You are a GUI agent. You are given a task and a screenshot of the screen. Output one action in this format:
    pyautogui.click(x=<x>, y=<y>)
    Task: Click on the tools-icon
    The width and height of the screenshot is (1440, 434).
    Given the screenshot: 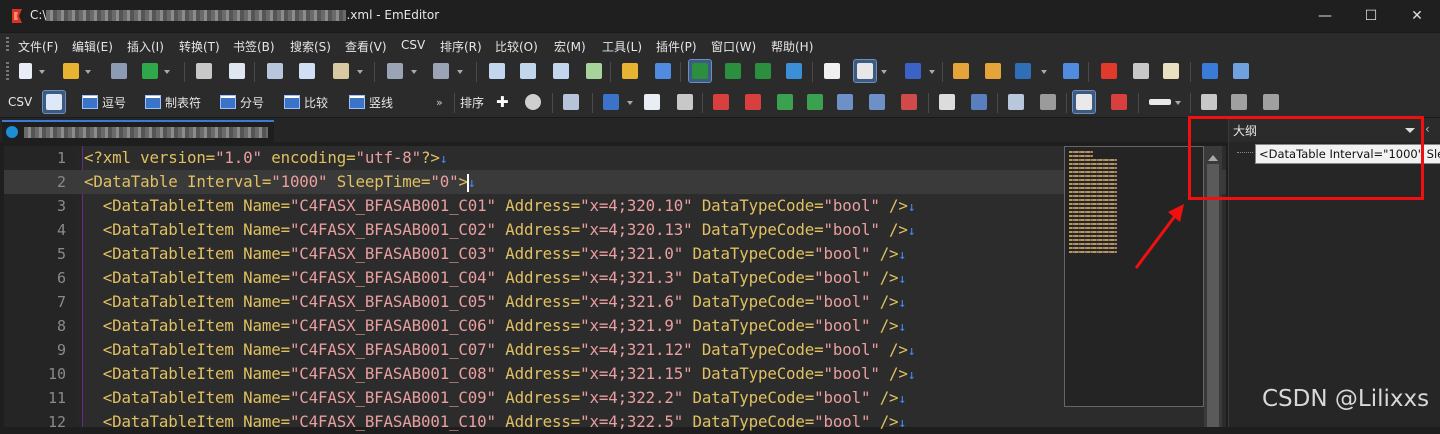 What is the action you would take?
    pyautogui.click(x=571, y=102)
    